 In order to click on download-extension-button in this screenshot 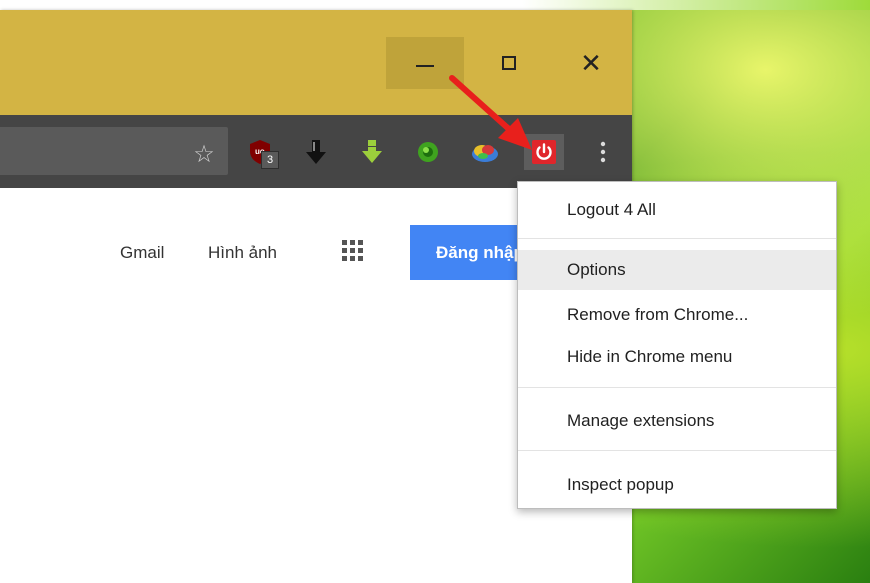, I will do `click(316, 152)`.